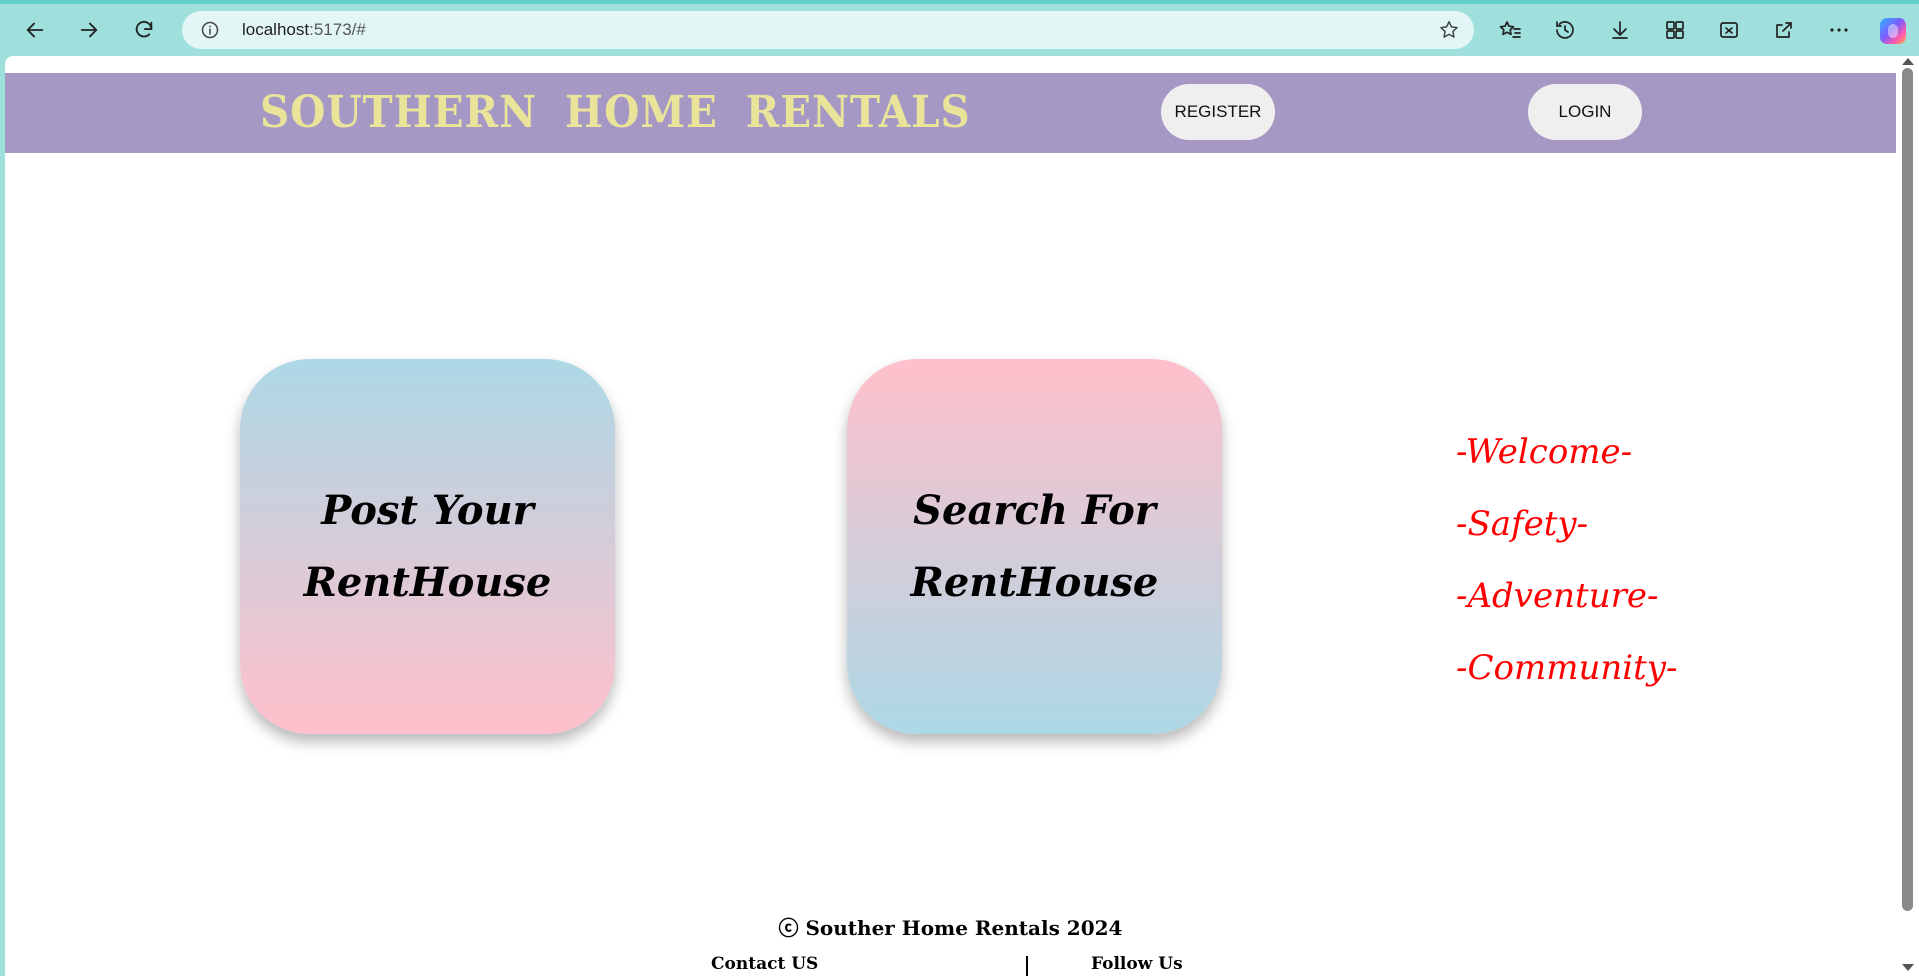  I want to click on post-renthouse-card: Post Your RentHouse, so click(427, 546).